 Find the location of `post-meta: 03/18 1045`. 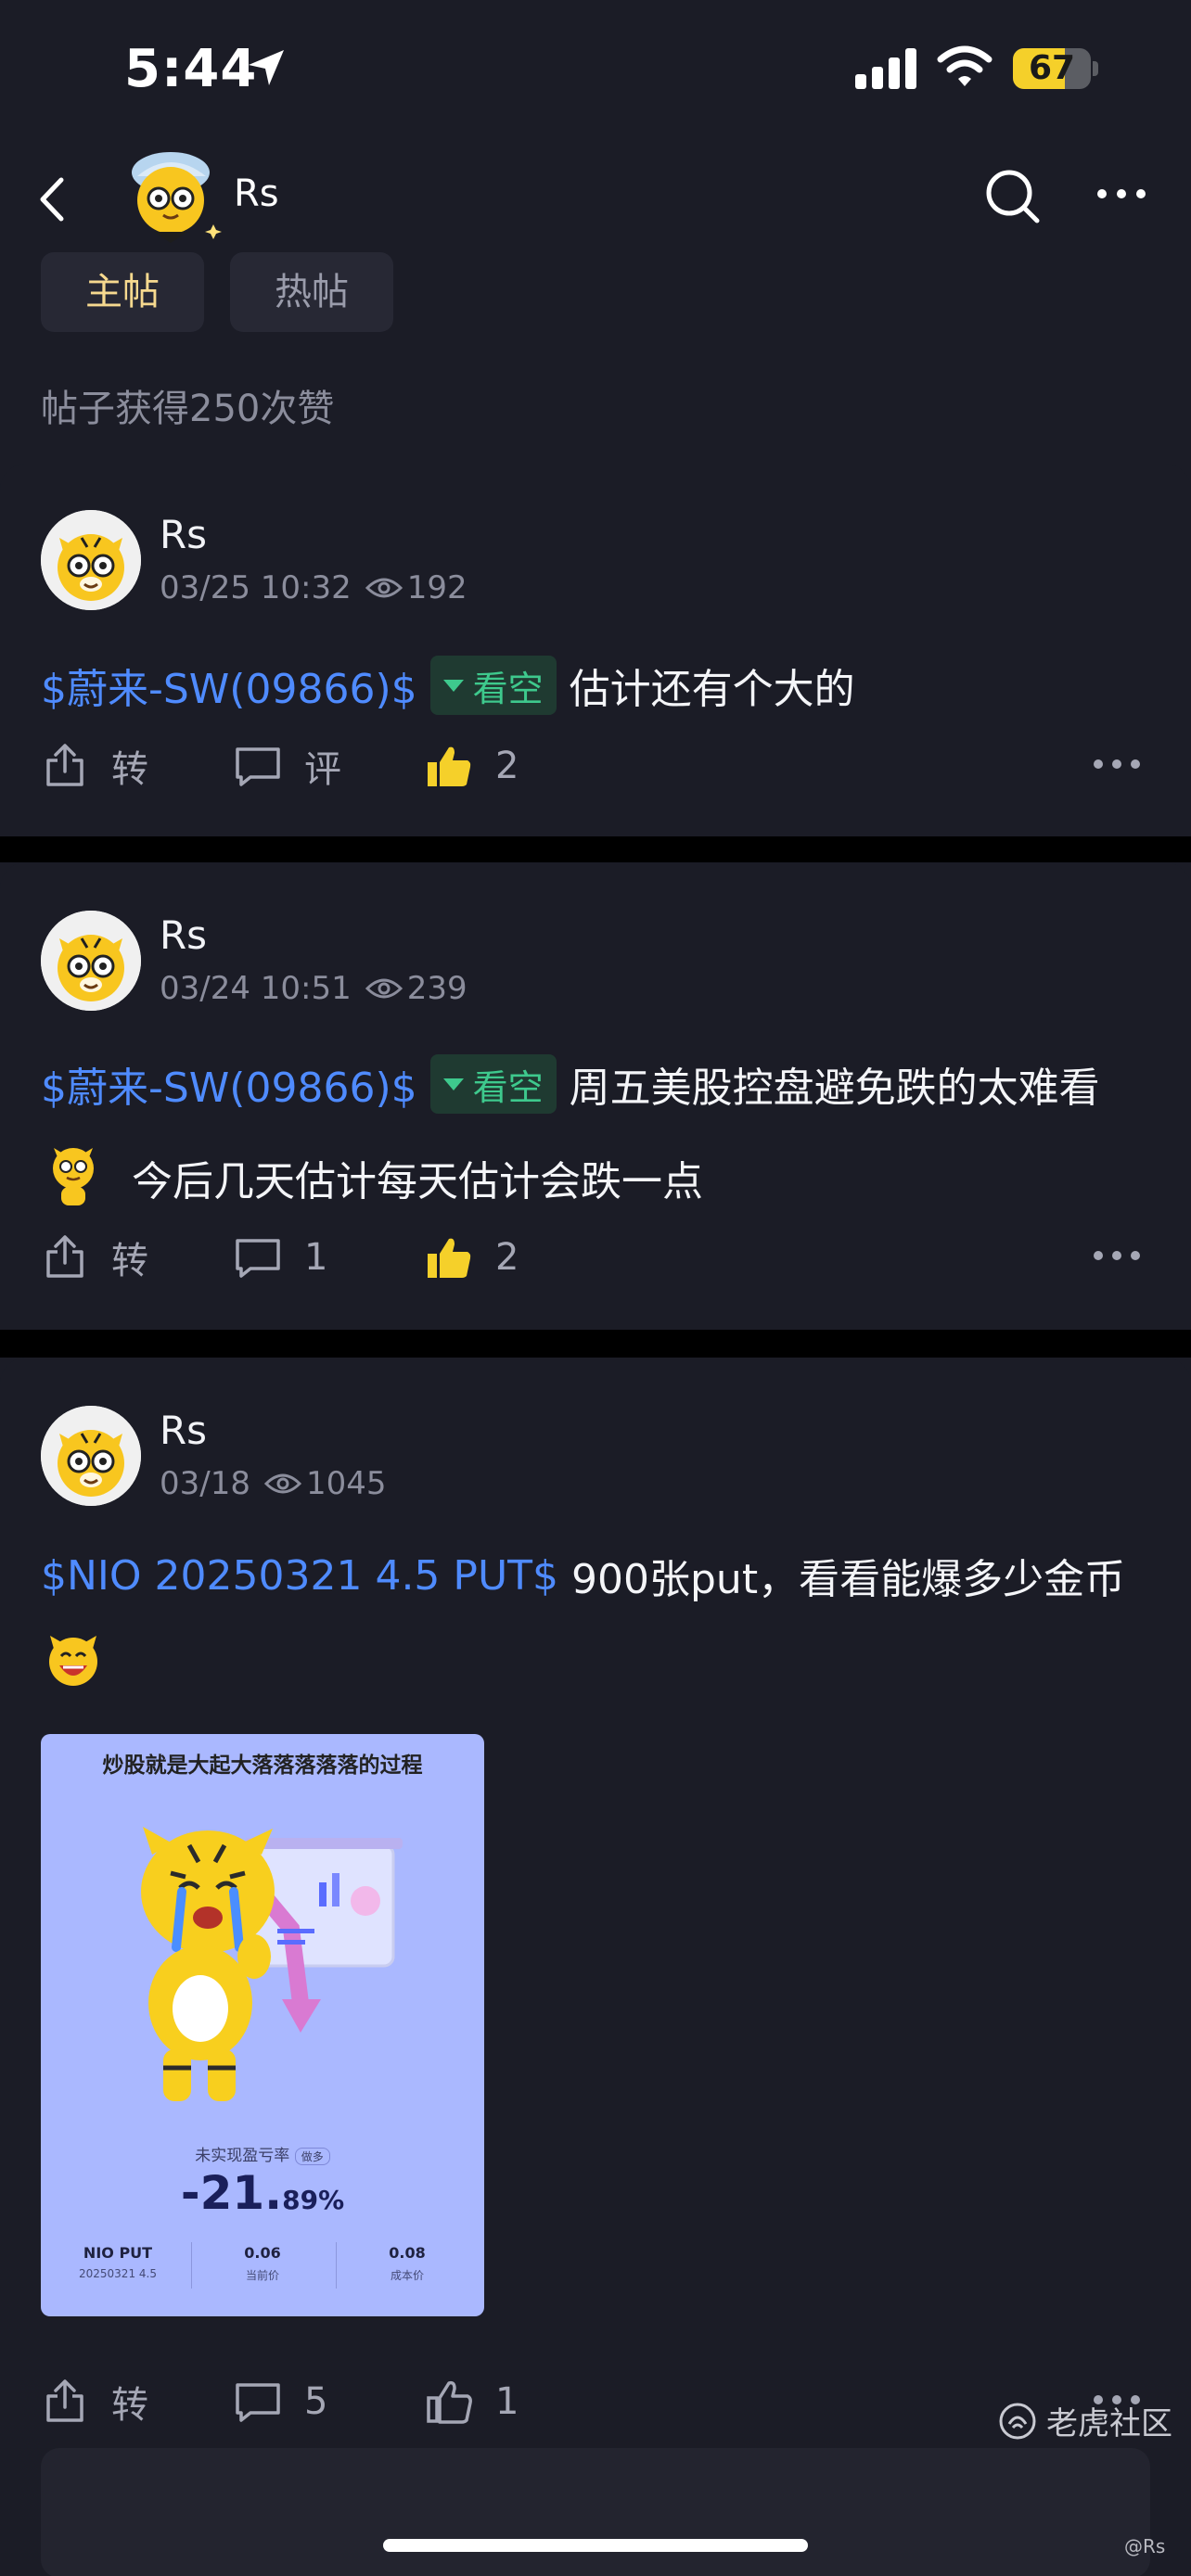

post-meta: 03/18 1045 is located at coordinates (273, 1484).